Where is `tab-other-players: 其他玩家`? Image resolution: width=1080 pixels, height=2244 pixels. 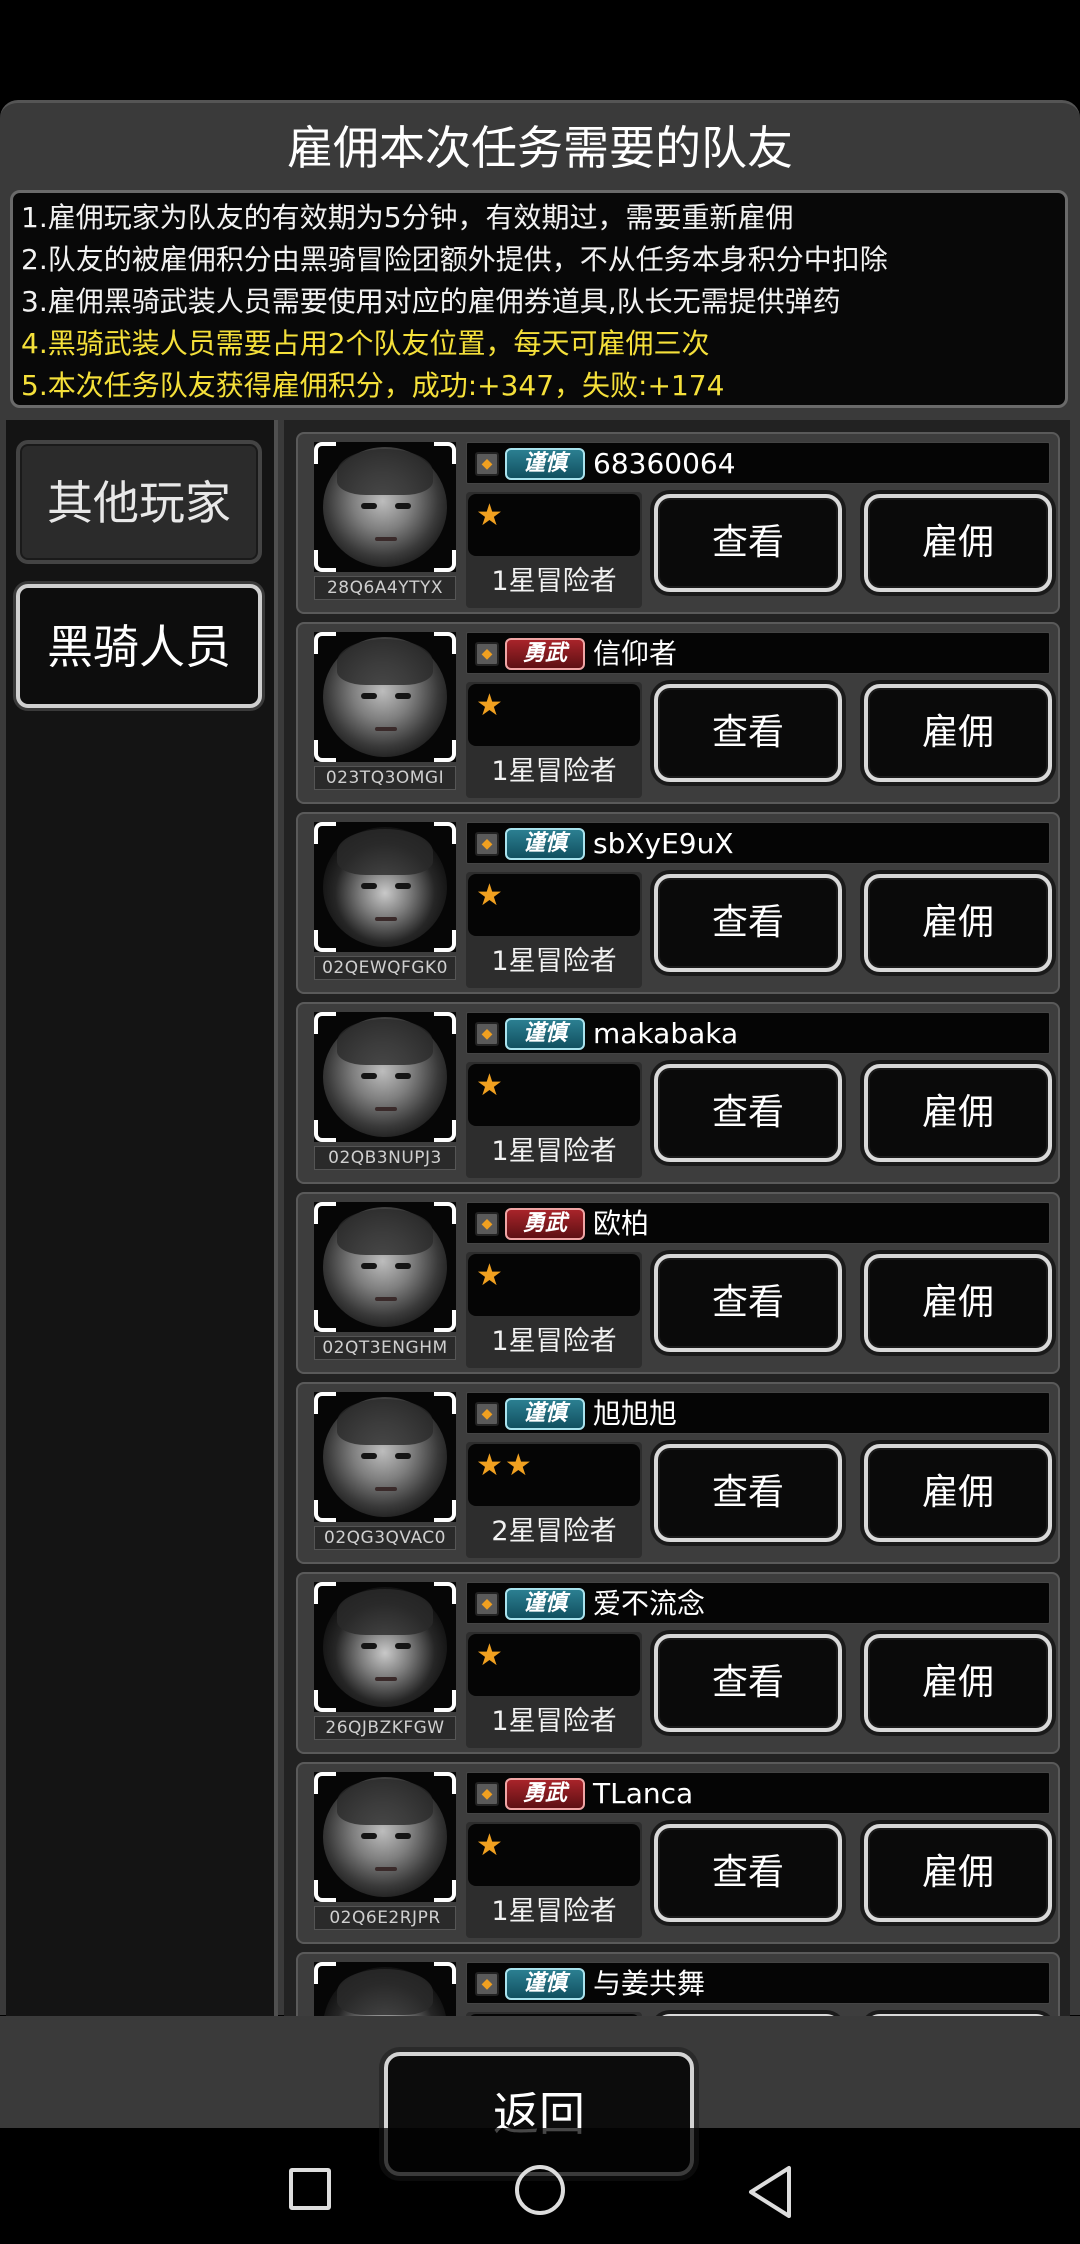
tab-other-players: 其他玩家 is located at coordinates (139, 502).